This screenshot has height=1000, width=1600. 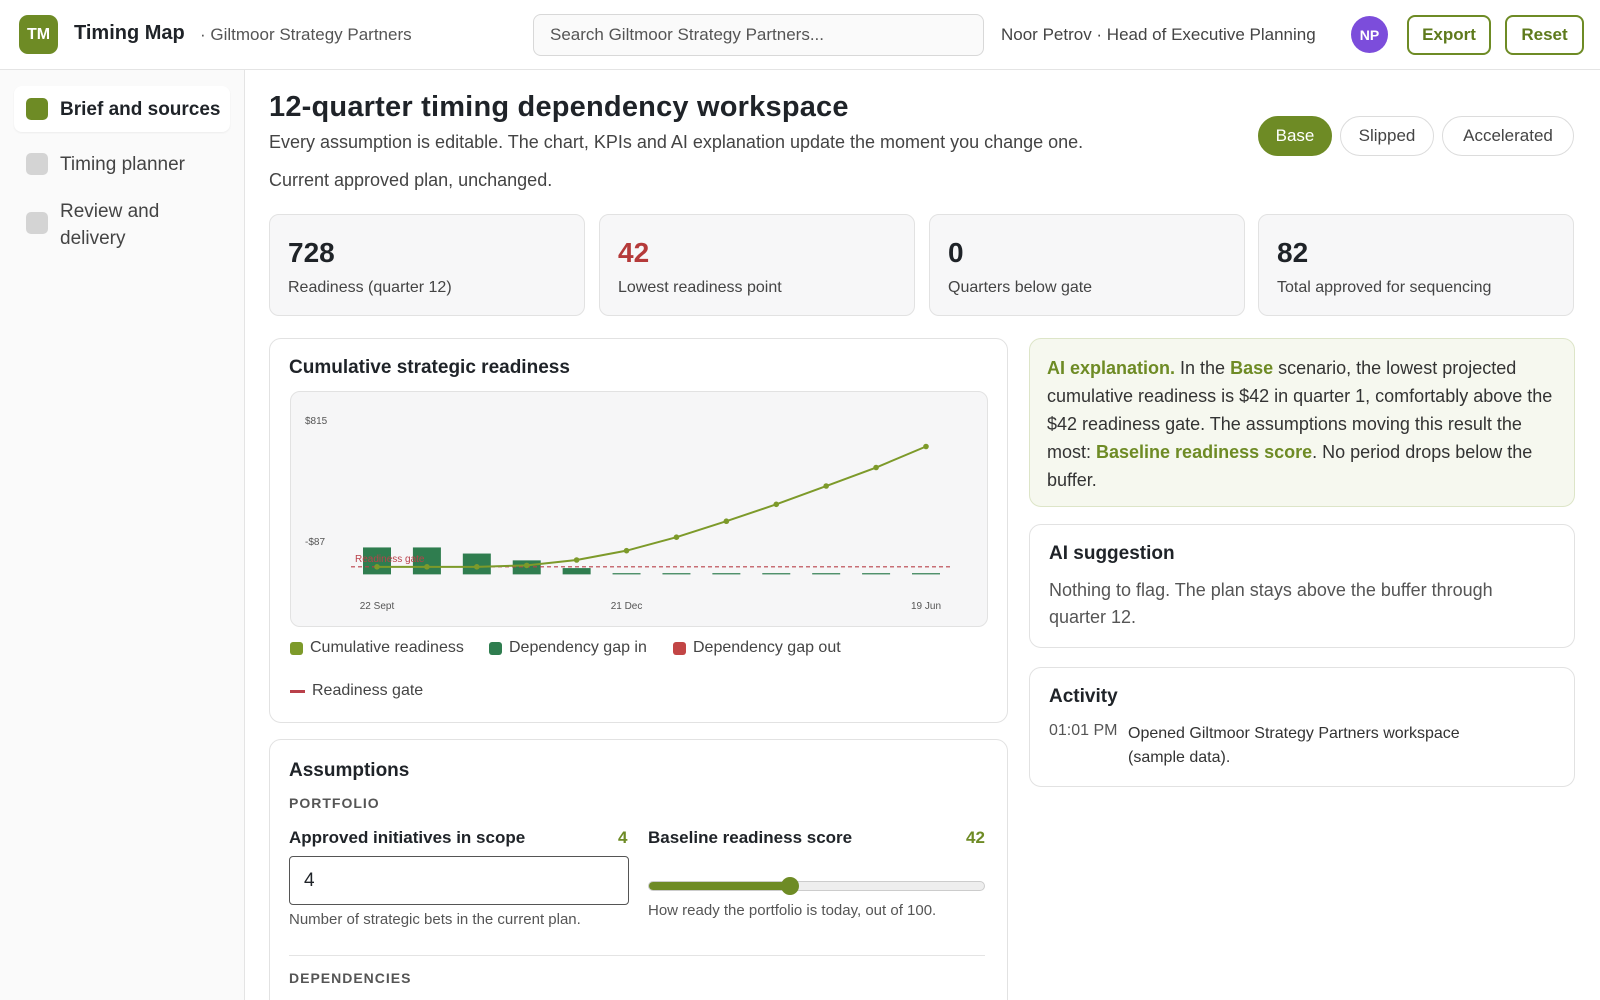 What do you see at coordinates (110, 225) in the screenshot?
I see `sidebar-item-label: Review and delivery` at bounding box center [110, 225].